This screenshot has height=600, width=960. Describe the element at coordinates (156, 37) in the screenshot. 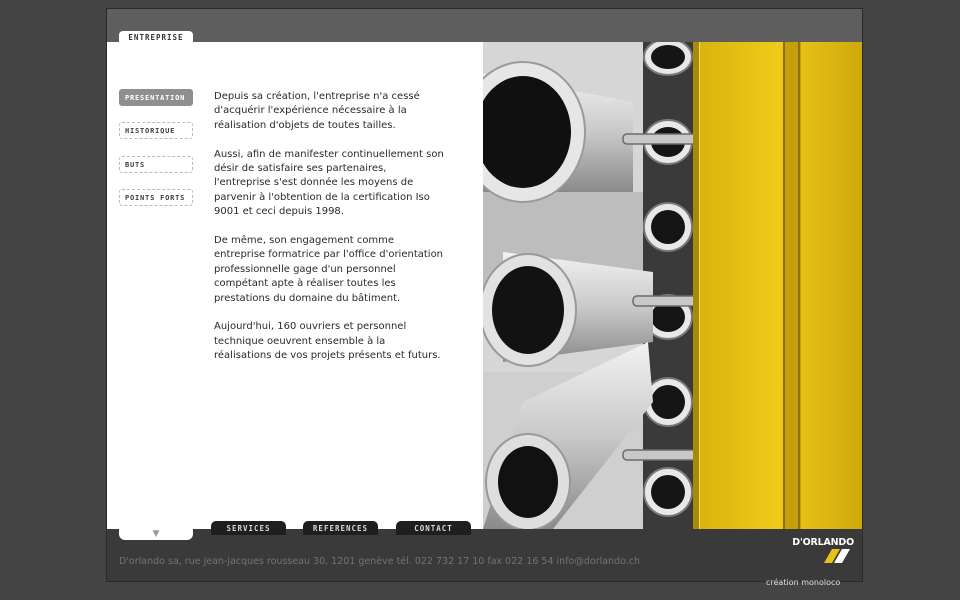

I see `tab-entreprise: ENTREPRISE` at that location.